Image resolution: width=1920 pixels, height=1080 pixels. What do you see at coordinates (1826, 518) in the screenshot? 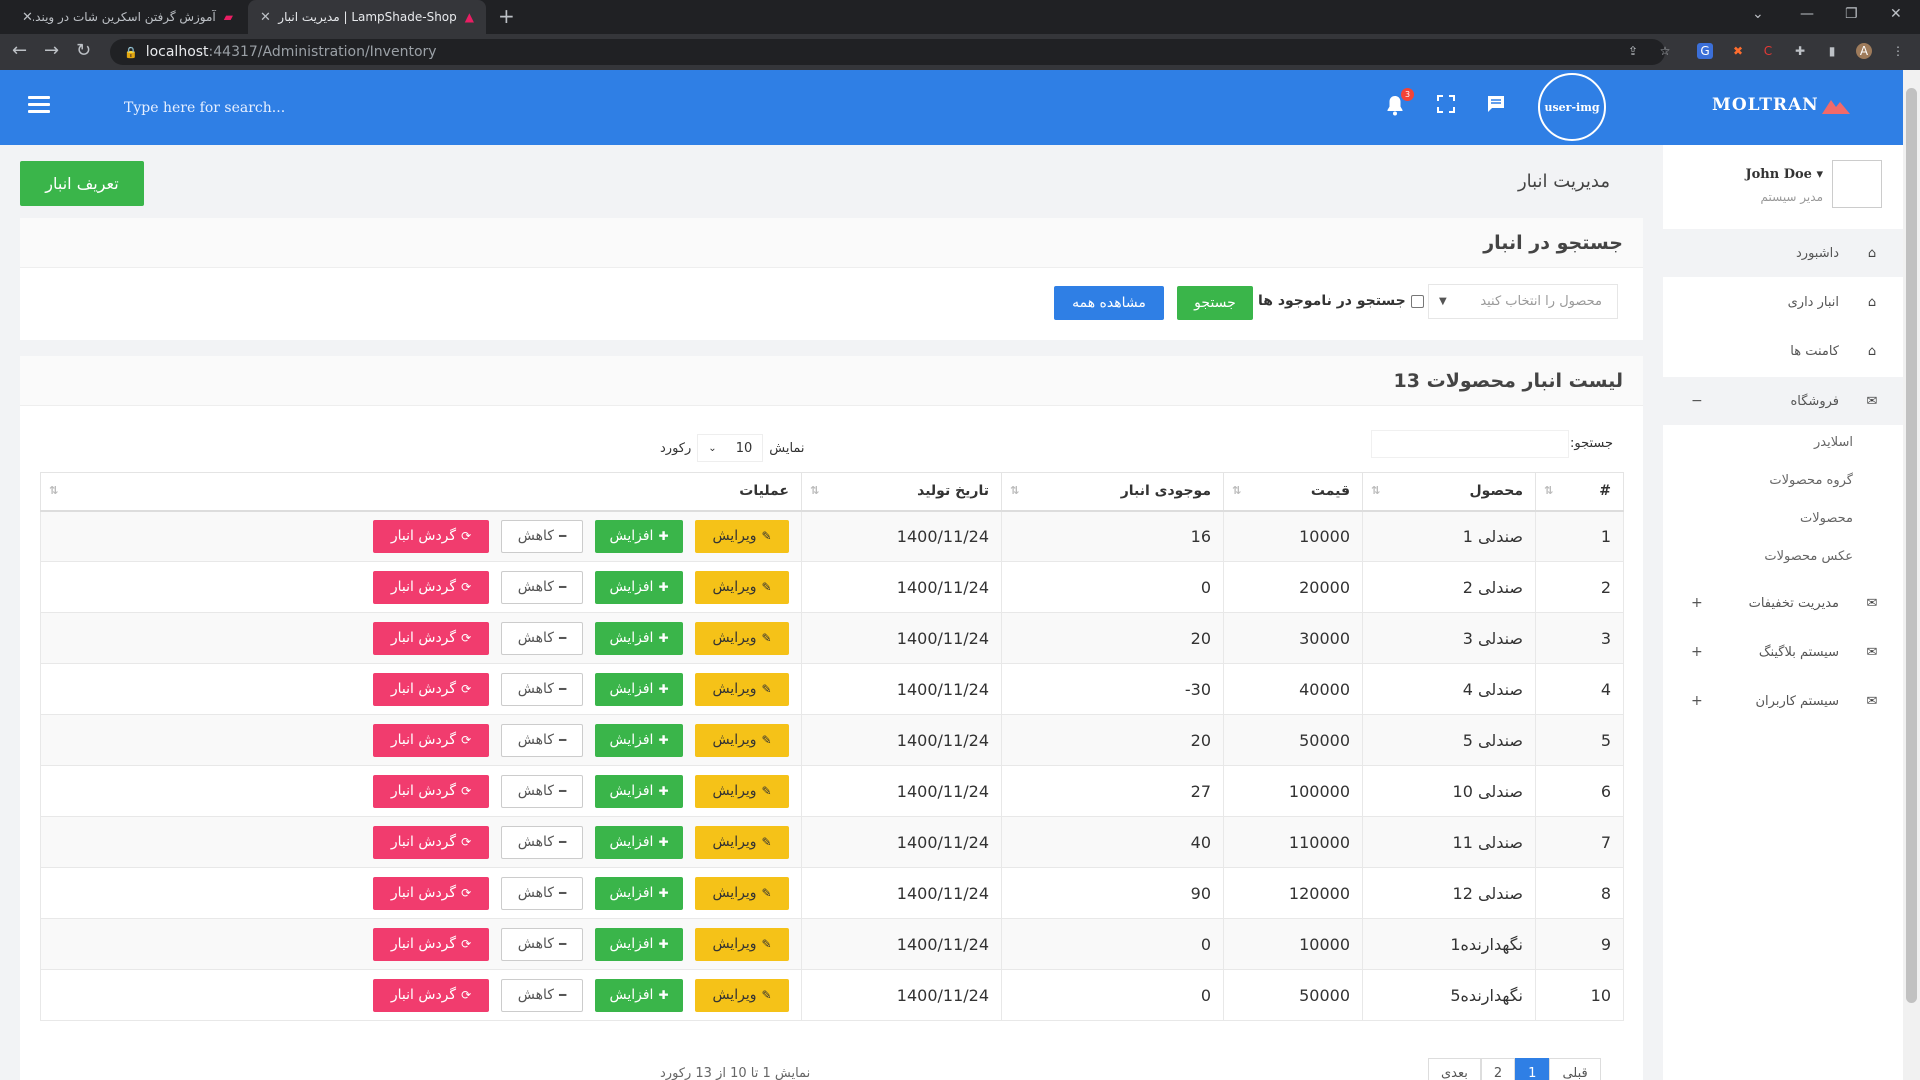
I see `sidebar-subitem-products: محصولات` at bounding box center [1826, 518].